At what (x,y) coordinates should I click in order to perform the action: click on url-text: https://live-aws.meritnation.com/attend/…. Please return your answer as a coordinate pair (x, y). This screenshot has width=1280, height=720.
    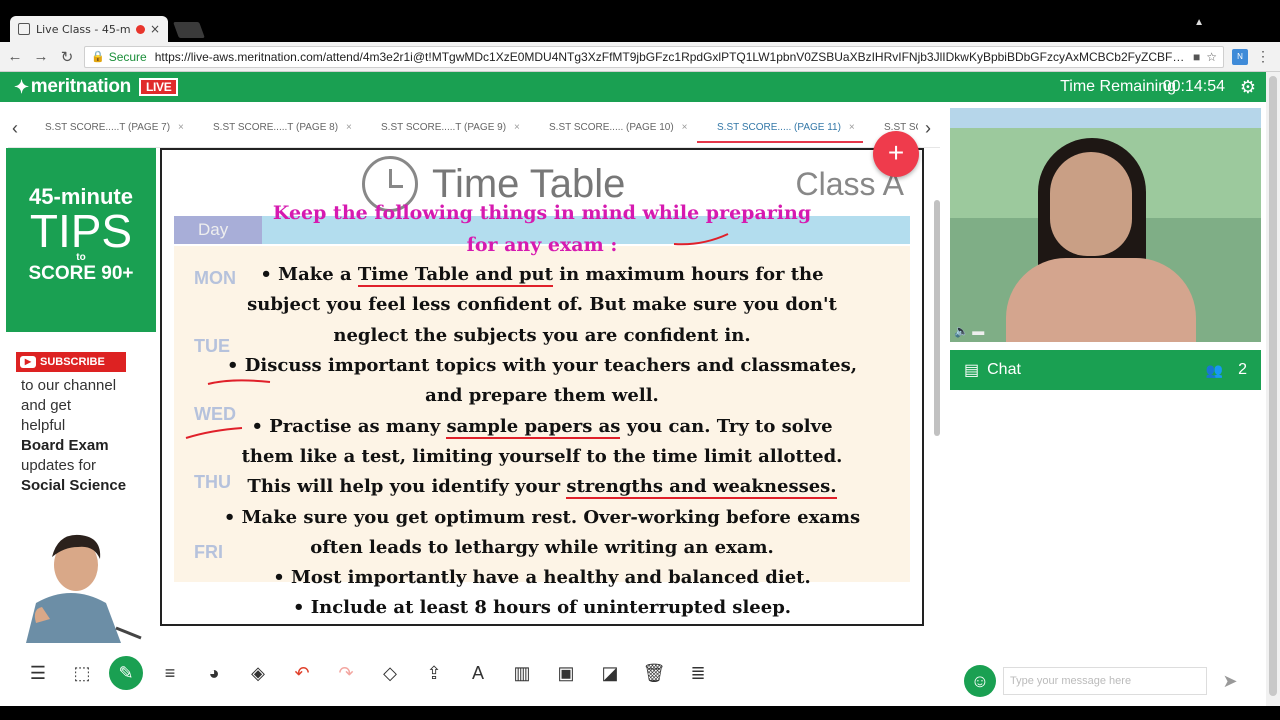
    Looking at the image, I should click on (671, 57).